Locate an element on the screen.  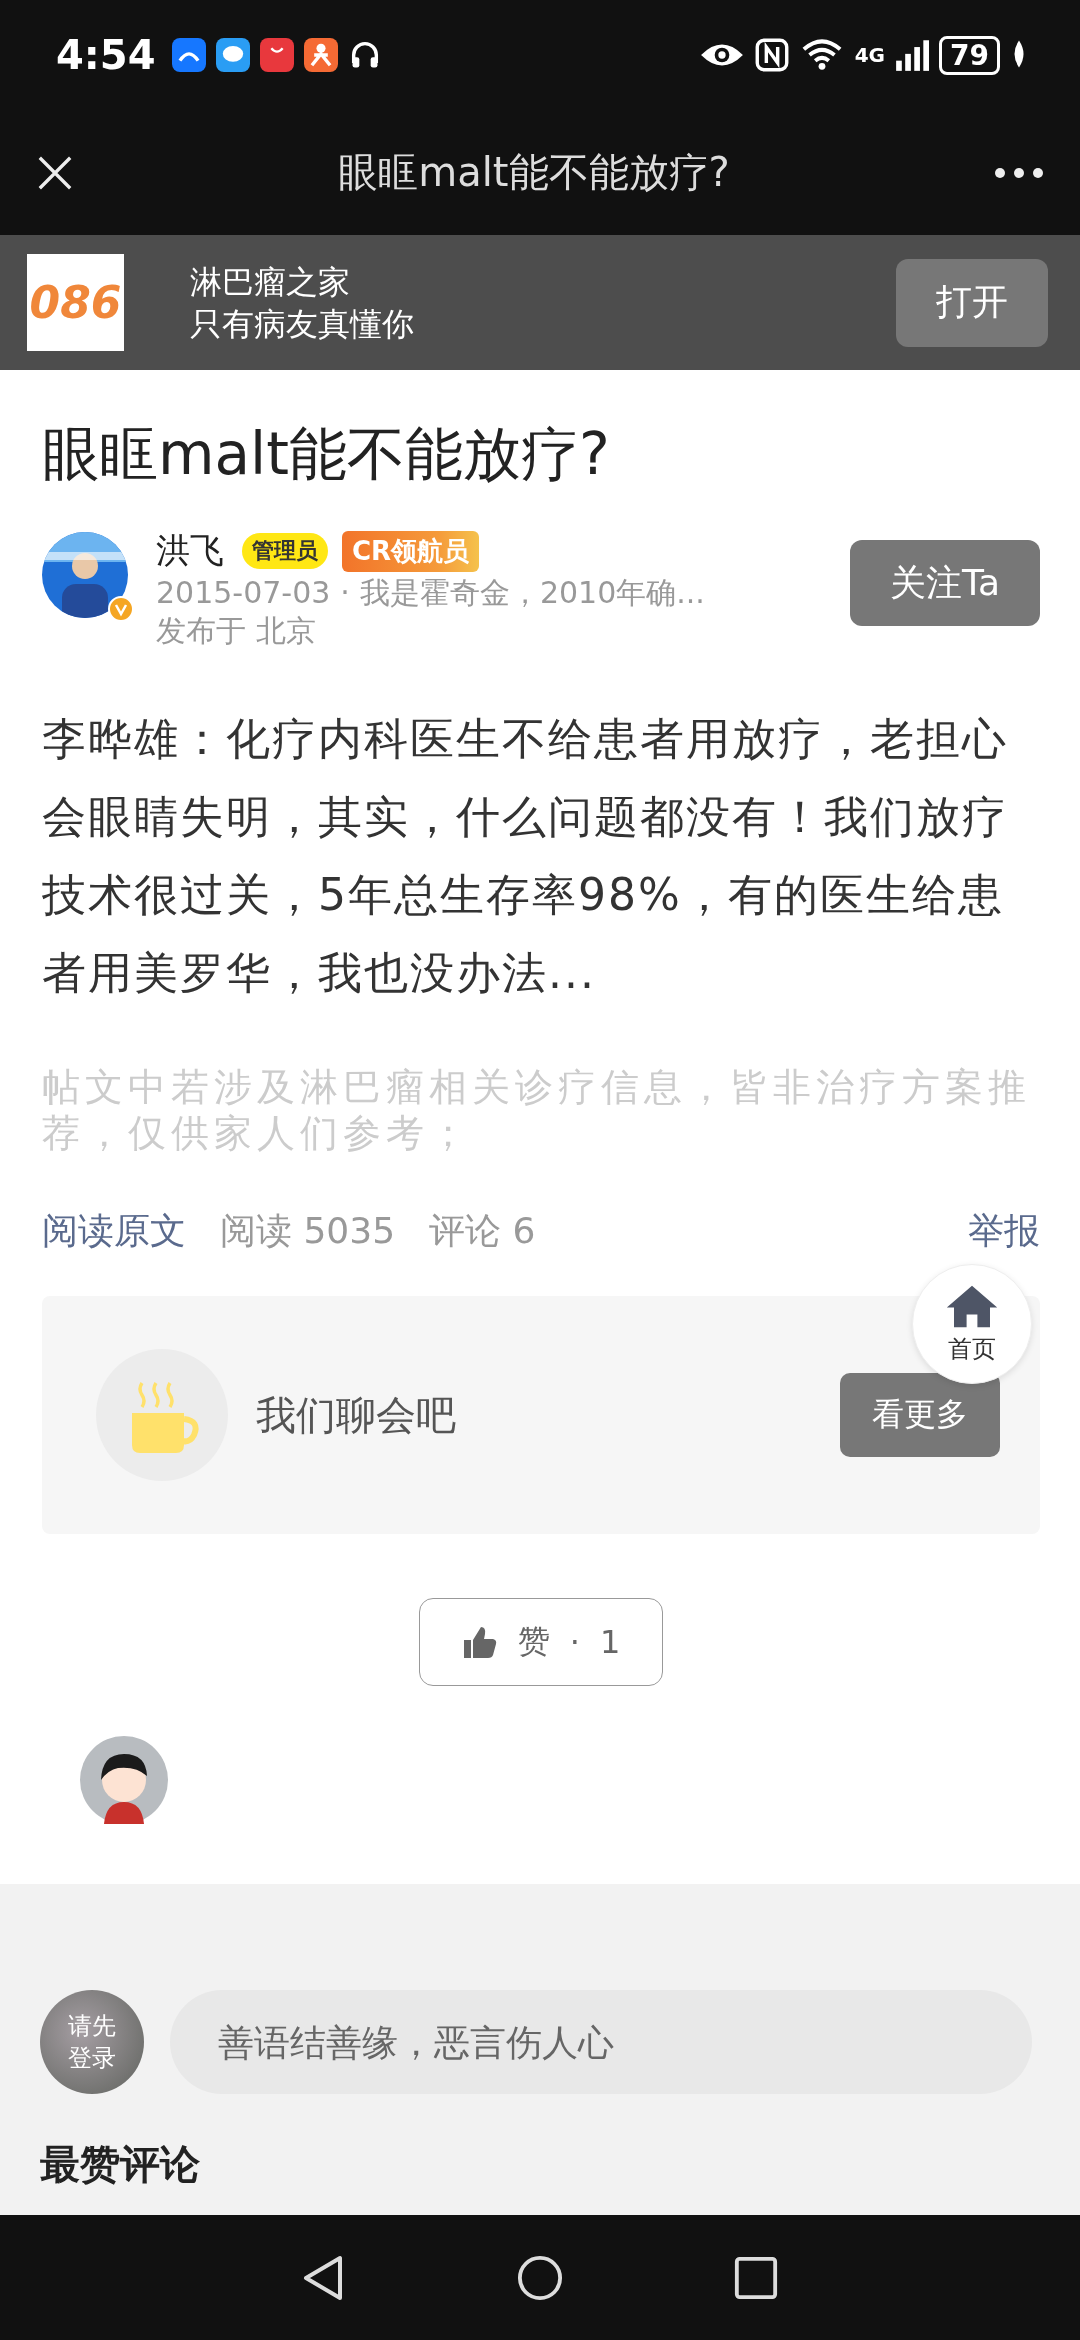
post-date: 2015-07-03 is located at coordinates (243, 593).